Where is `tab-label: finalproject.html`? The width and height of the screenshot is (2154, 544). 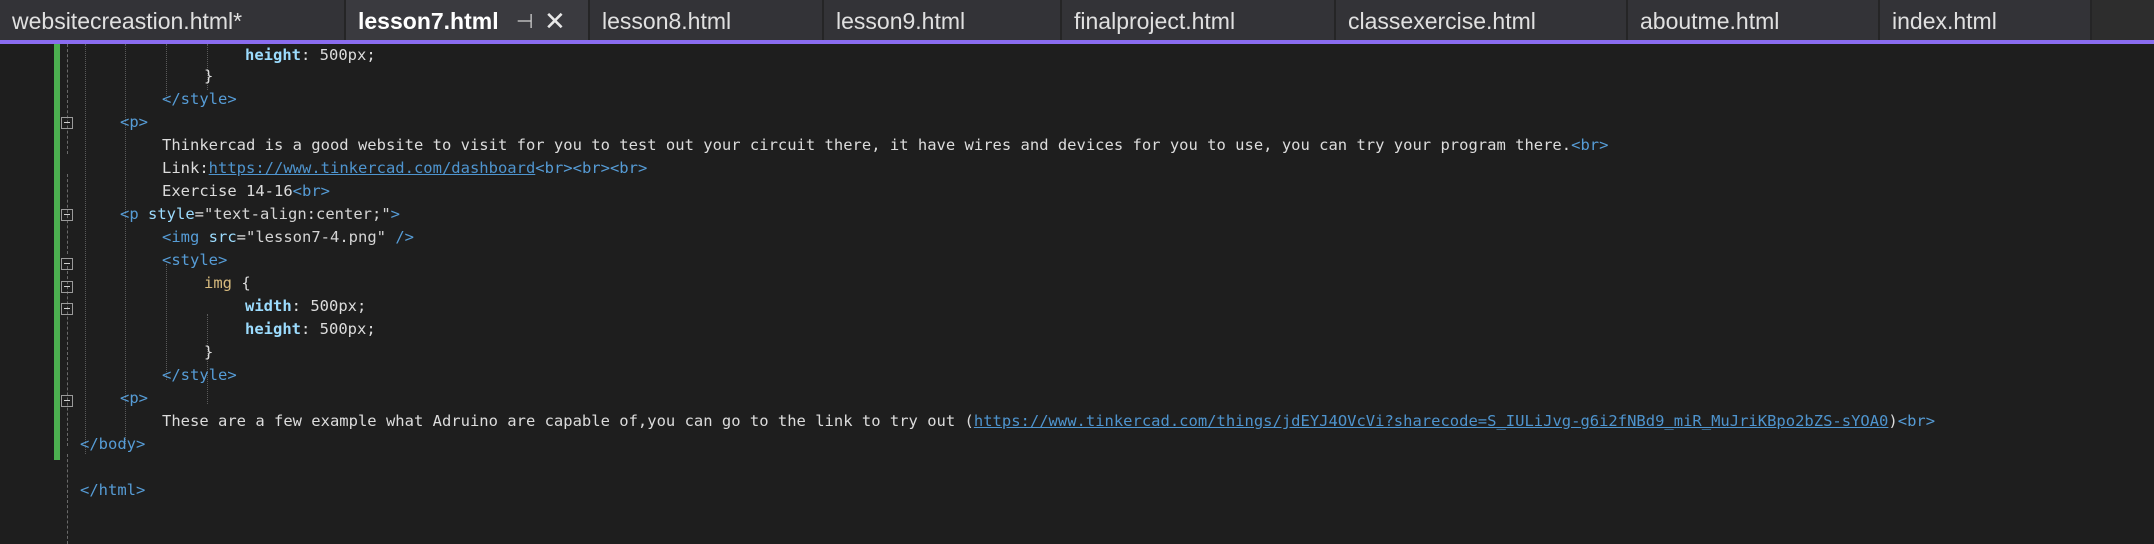 tab-label: finalproject.html is located at coordinates (1155, 21).